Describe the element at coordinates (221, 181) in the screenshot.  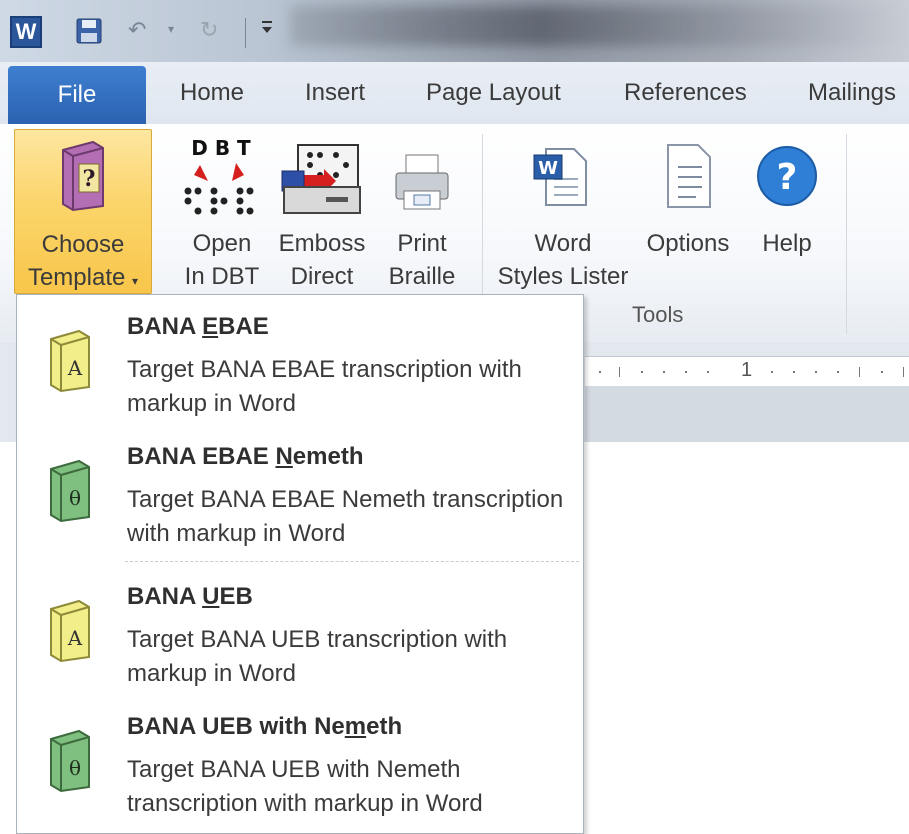
I see `dbt-braille-icon: D B T` at that location.